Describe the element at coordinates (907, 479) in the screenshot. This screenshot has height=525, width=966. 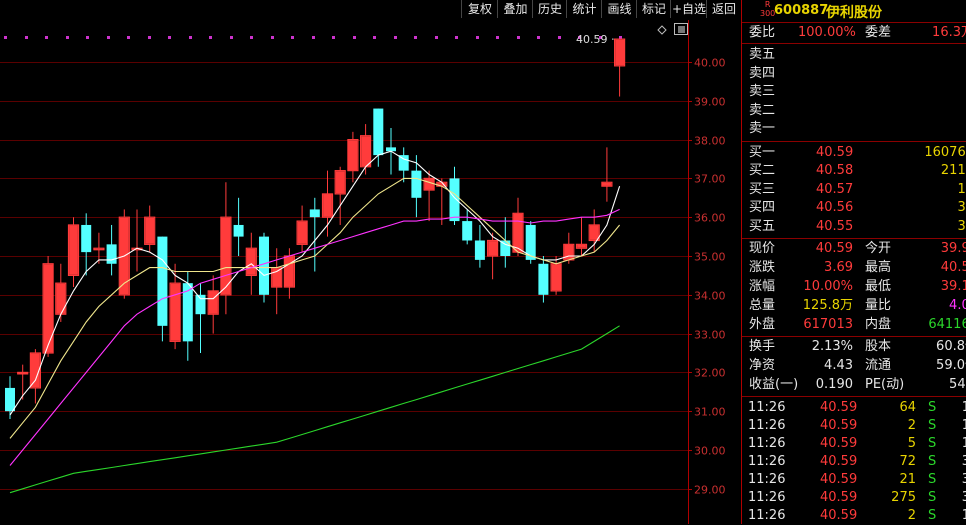
I see `tick-volume: 21` at that location.